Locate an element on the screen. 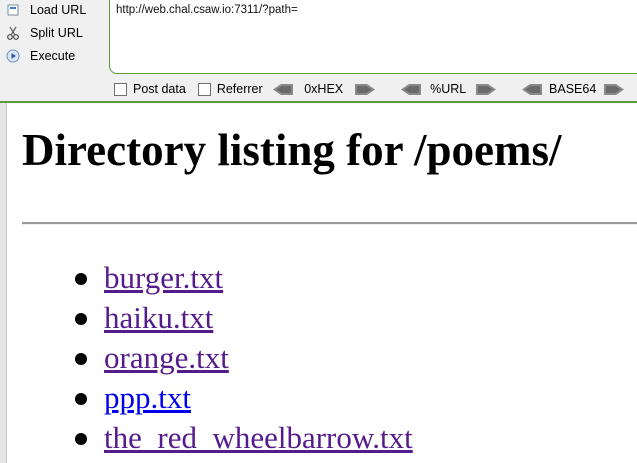 This screenshot has width=637, height=463. horizontal-rule is located at coordinates (329, 223).